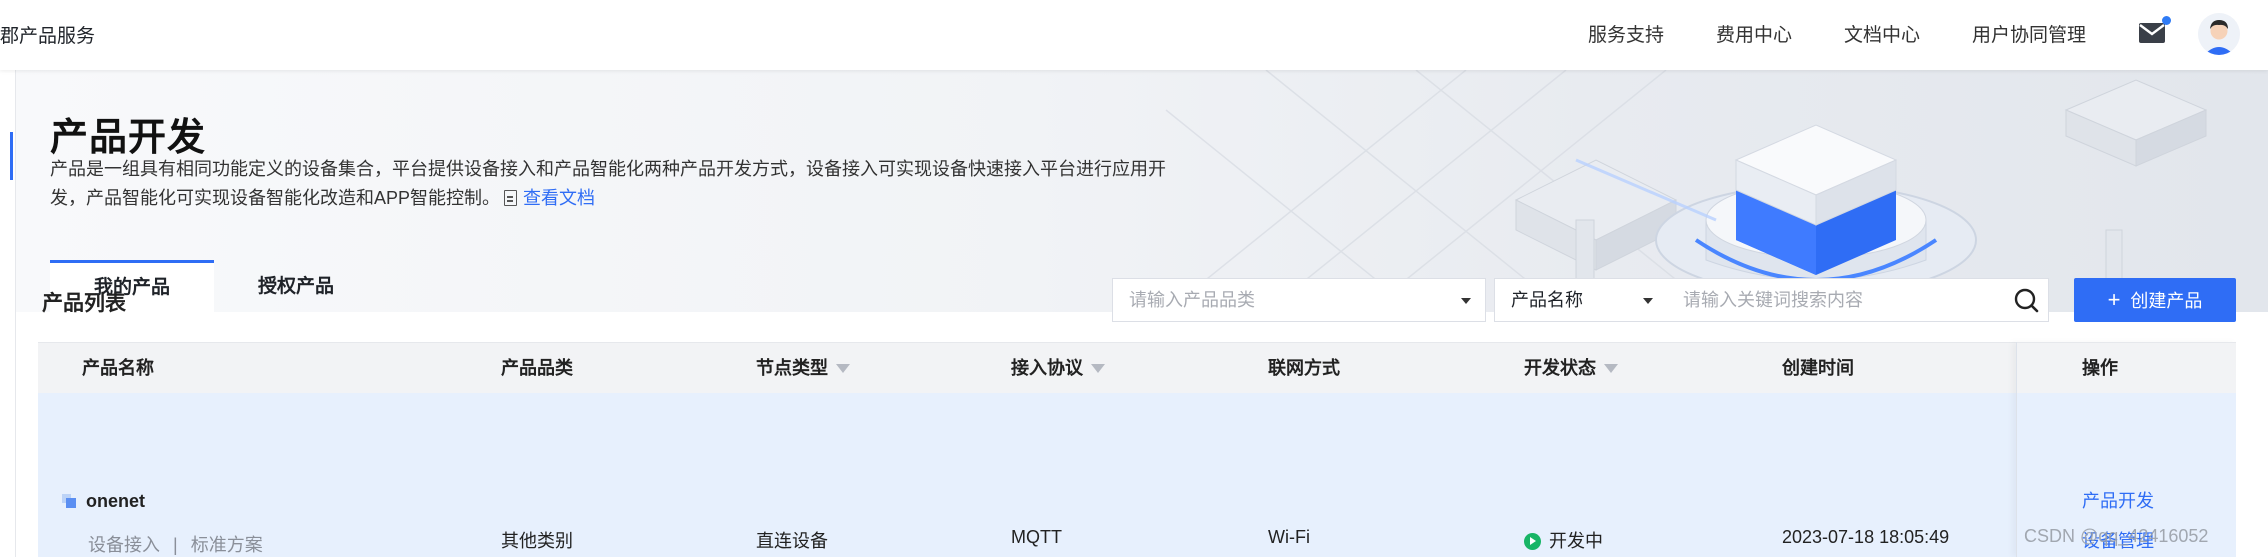 This screenshot has height=557, width=2268. I want to click on nav-user-collab: 用户协同管理, so click(2029, 33).